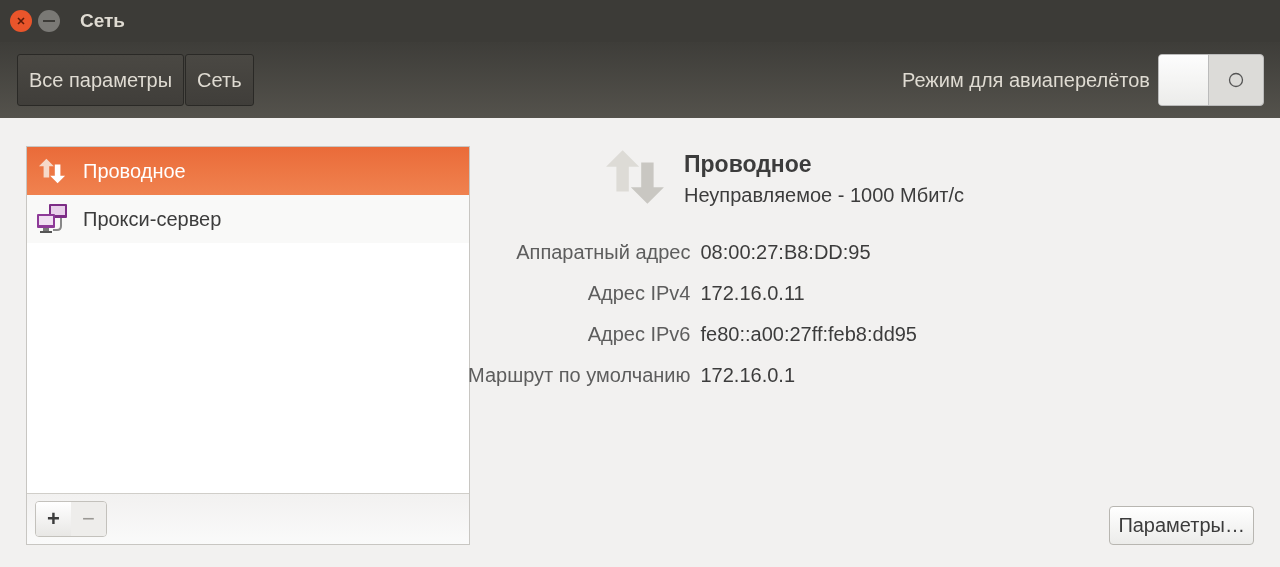  What do you see at coordinates (248, 219) in the screenshot?
I see `connection-item: Прокси-сервер` at bounding box center [248, 219].